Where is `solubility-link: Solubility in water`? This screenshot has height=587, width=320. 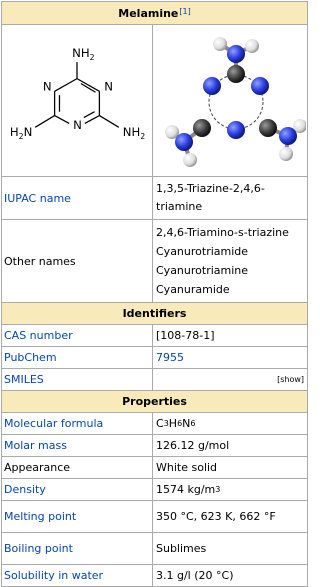
solubility-link: Solubility in water is located at coordinates (53, 575).